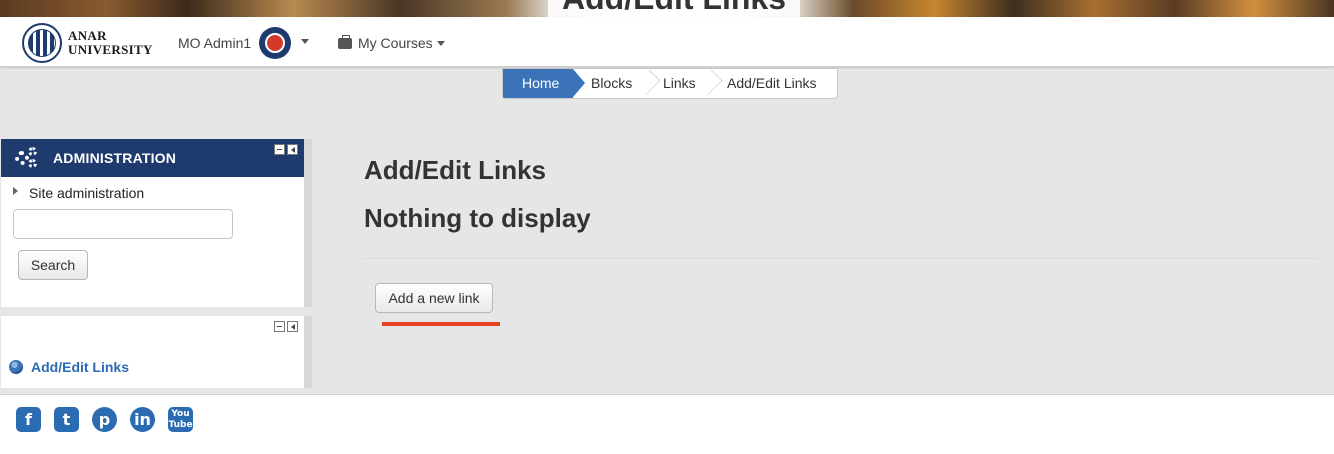 This screenshot has height=454, width=1334. Describe the element at coordinates (87, 35) in the screenshot. I see `logo-line-1: ANAR` at that location.